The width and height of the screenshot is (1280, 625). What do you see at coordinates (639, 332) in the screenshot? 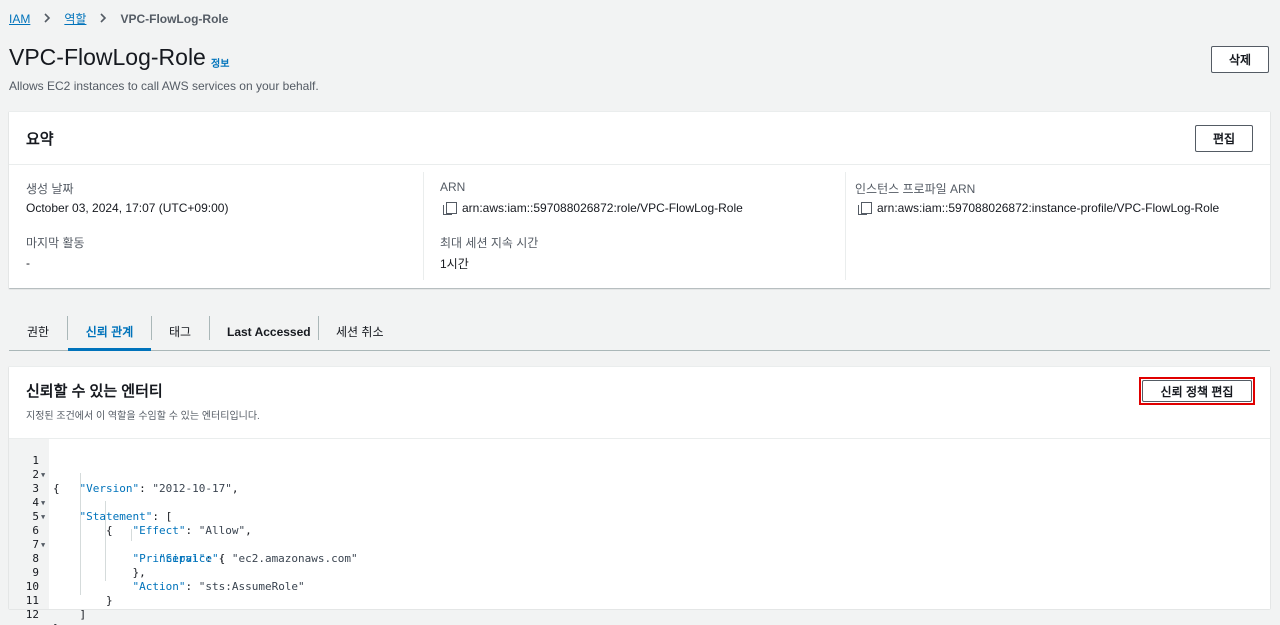
I see `tab-bar: 권한 신뢰 관계 태그 Last Accessed 세션 취소` at bounding box center [639, 332].